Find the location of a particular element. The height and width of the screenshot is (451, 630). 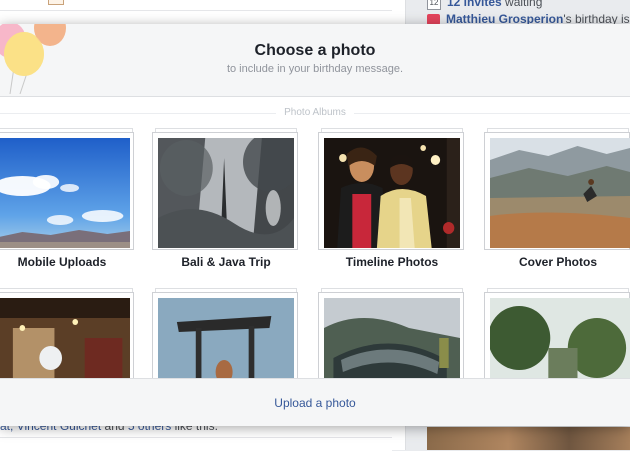

album-label: Cover Photos is located at coordinates (557, 262).